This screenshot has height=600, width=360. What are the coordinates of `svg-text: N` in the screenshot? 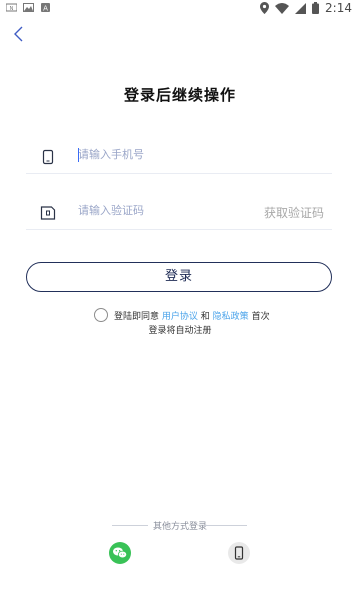 It's located at (12, 9).